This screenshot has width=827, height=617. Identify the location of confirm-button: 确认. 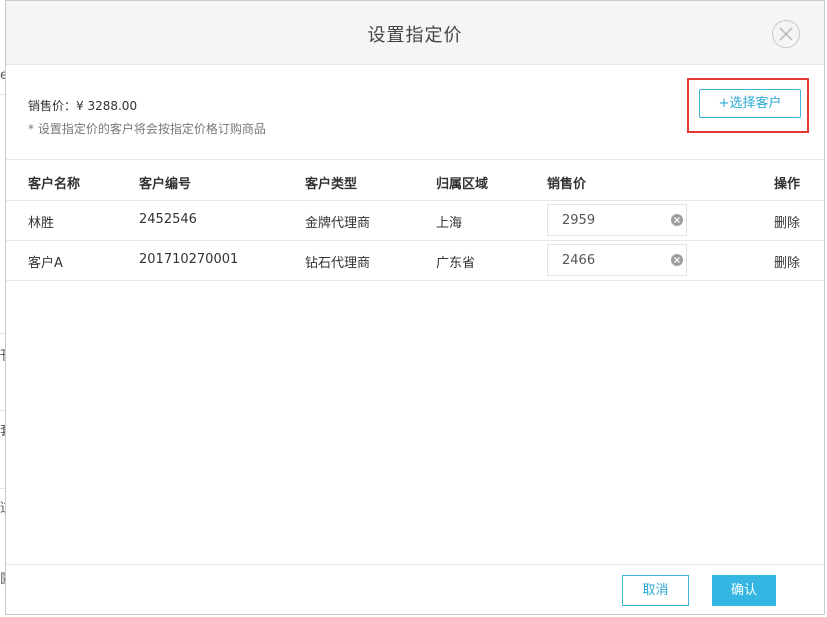
(744, 590).